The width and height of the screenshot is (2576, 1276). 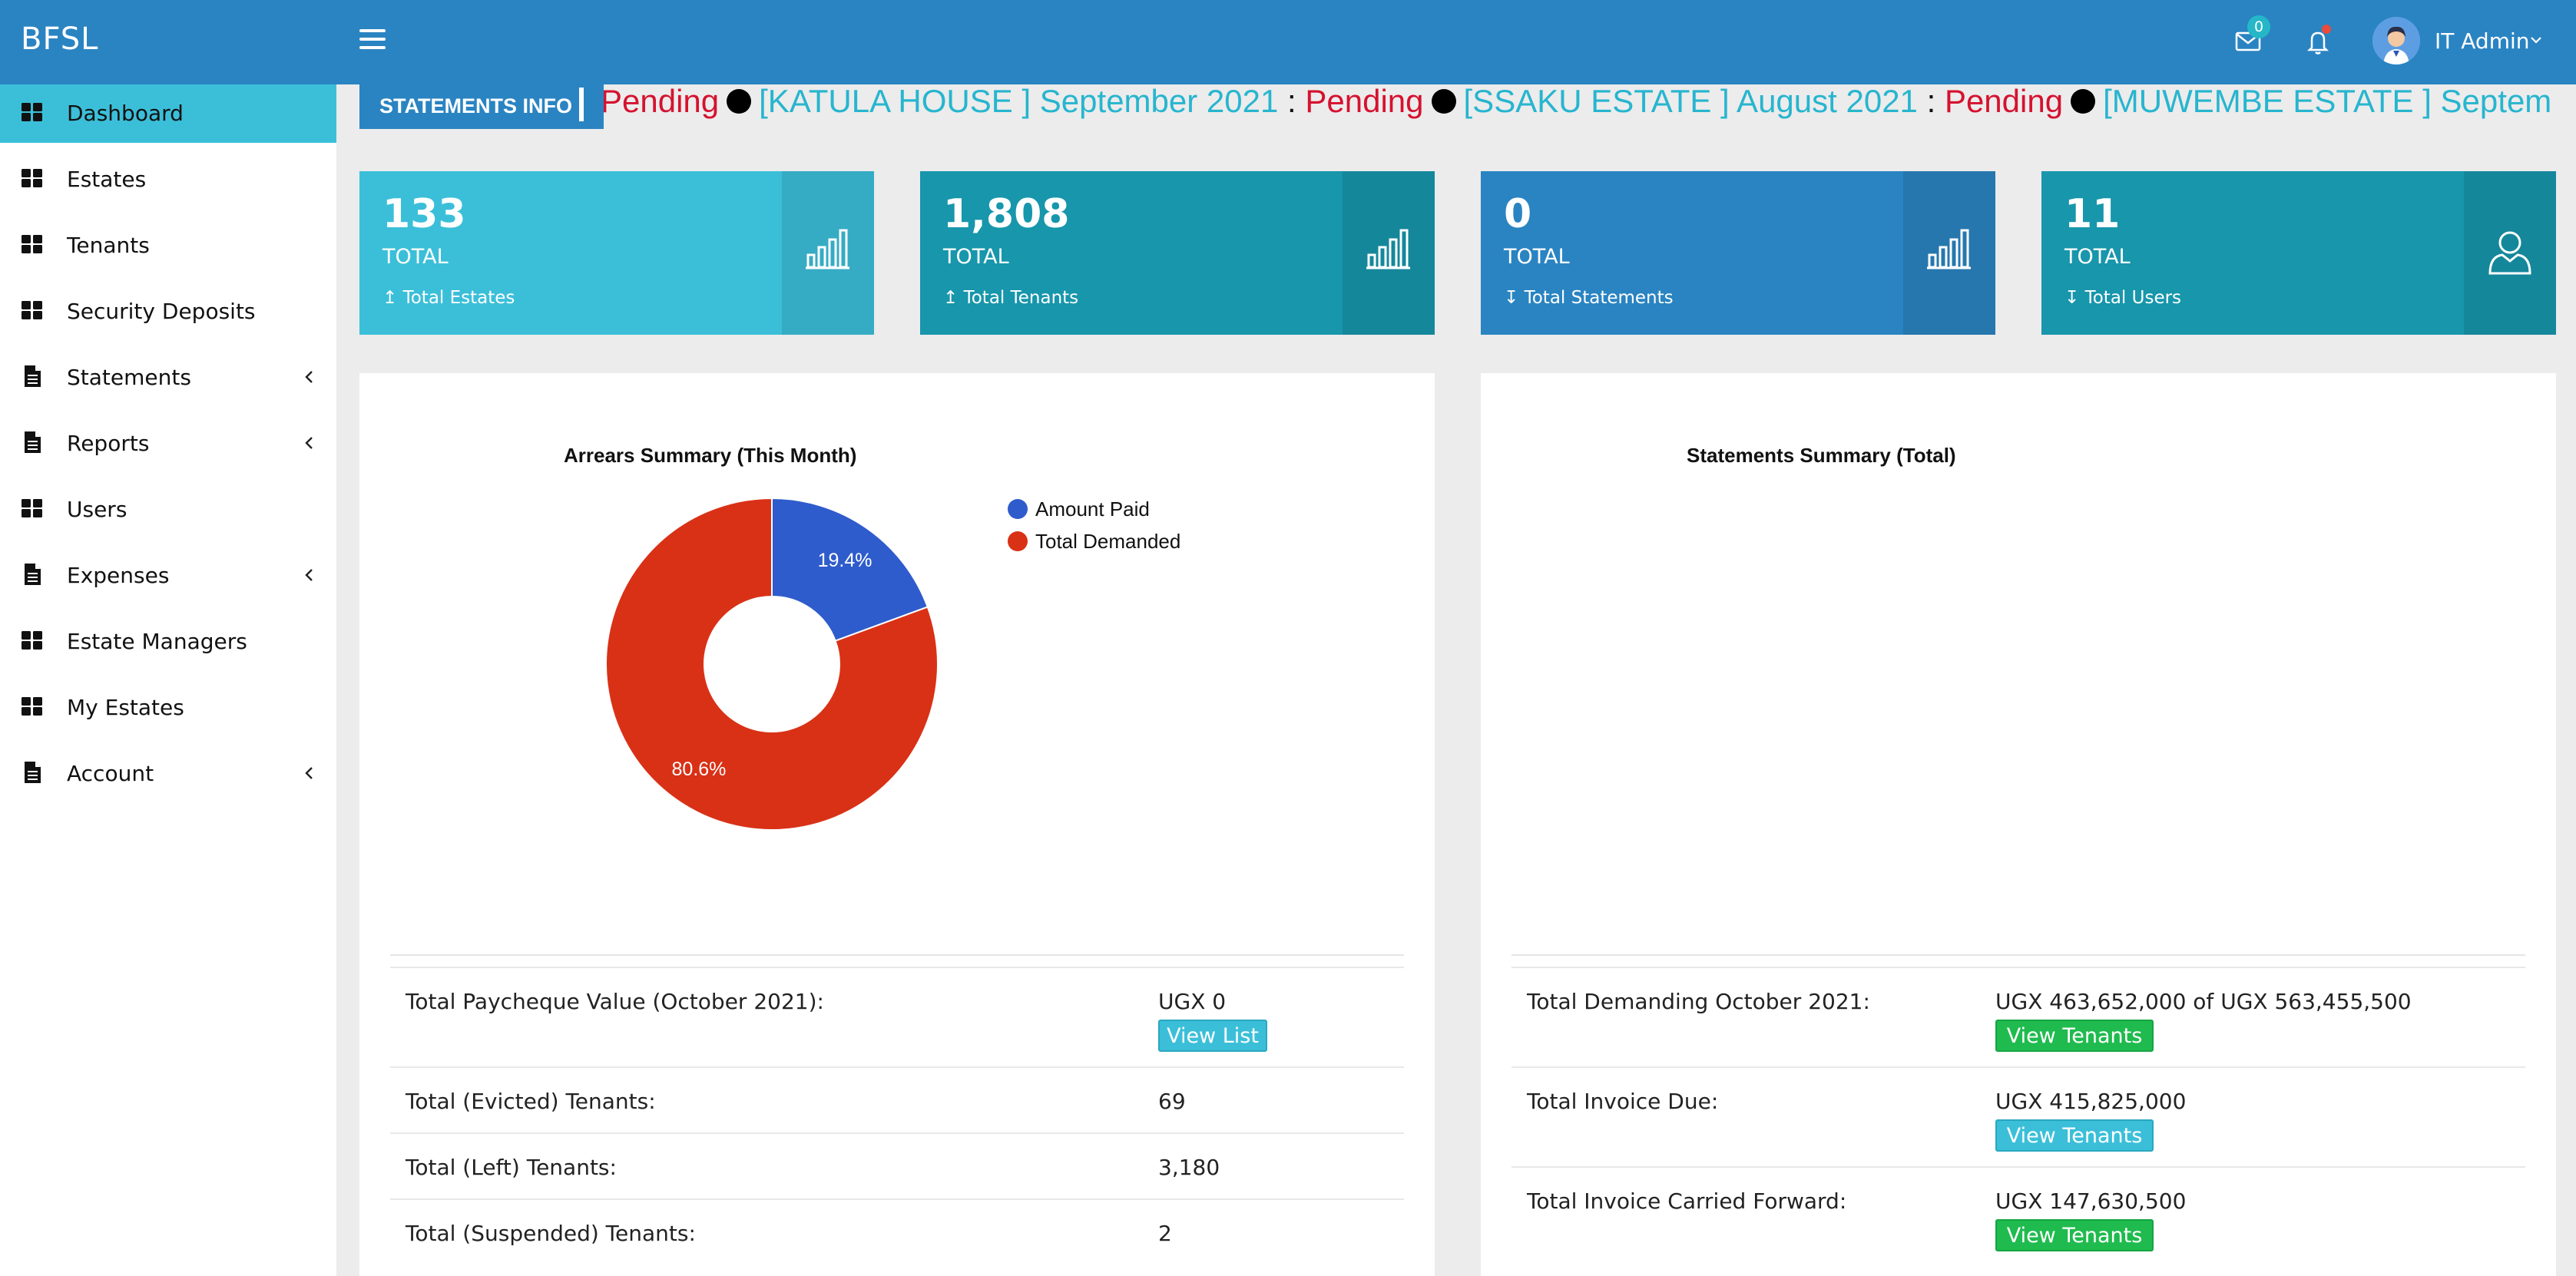 What do you see at coordinates (168, 179) in the screenshot?
I see `sidebar-item-estates: Estates` at bounding box center [168, 179].